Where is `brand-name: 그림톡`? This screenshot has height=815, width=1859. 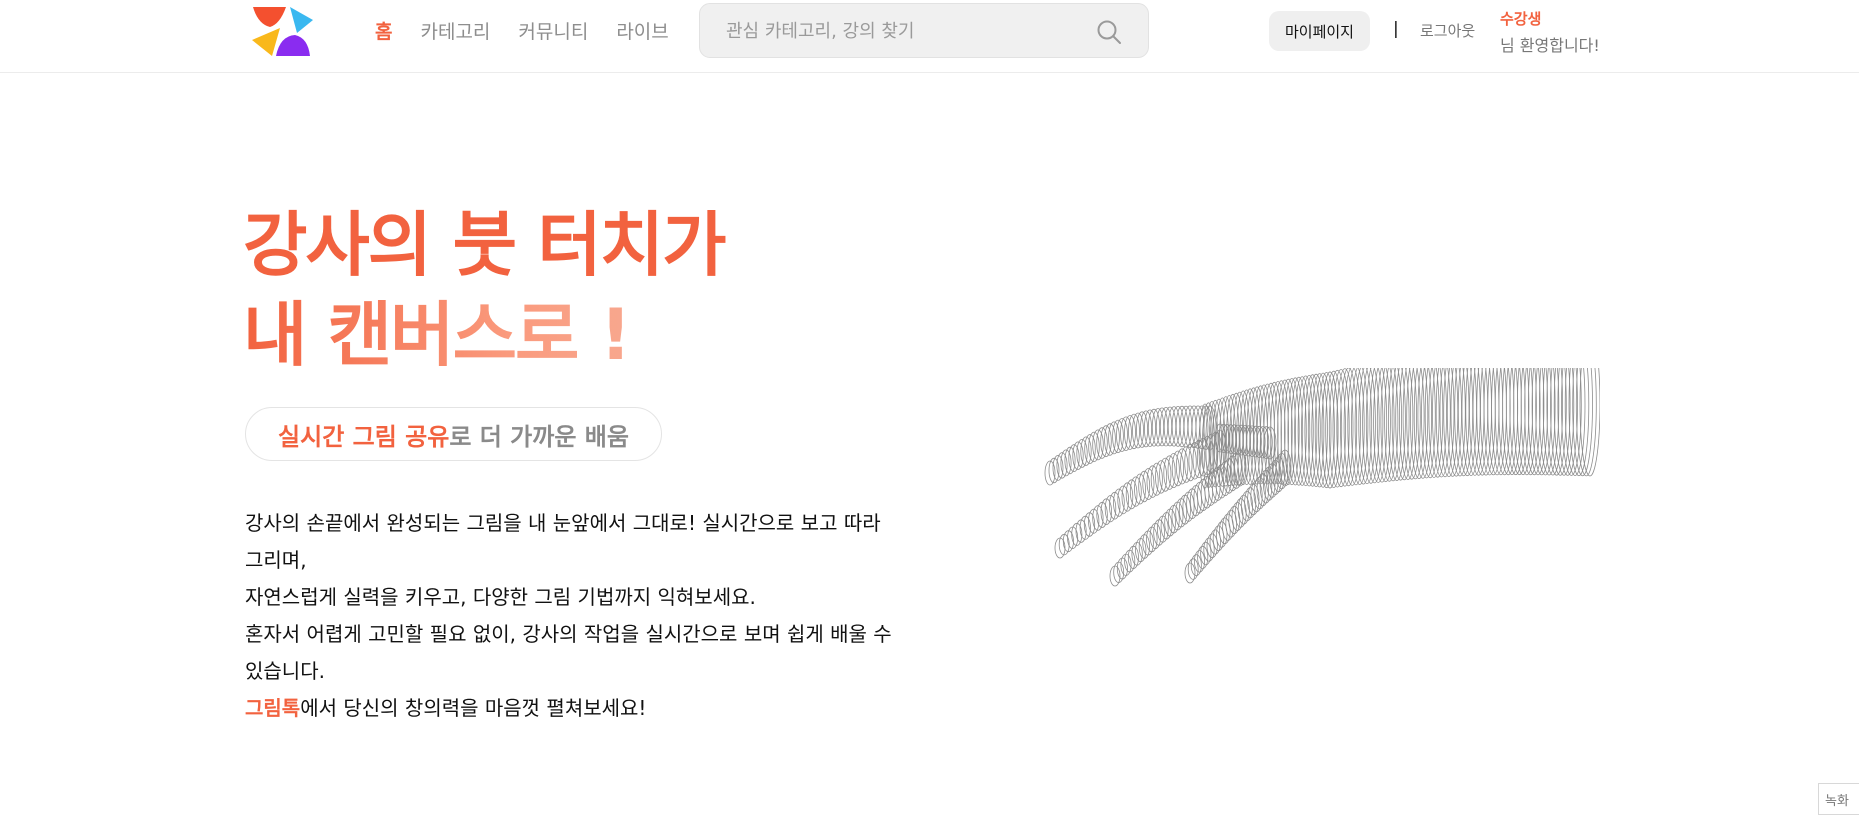 brand-name: 그림톡 is located at coordinates (273, 708).